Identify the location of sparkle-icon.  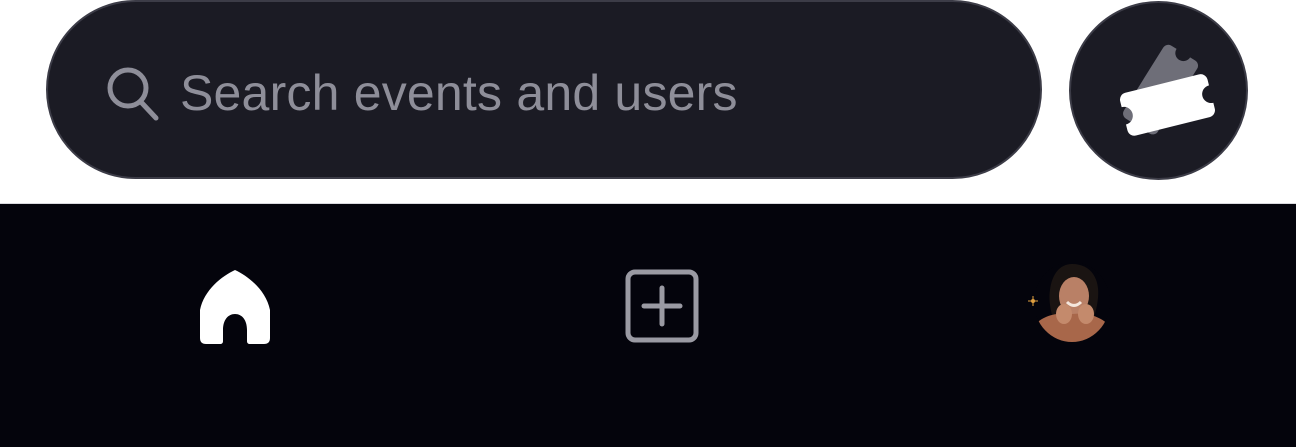
(1033, 301).